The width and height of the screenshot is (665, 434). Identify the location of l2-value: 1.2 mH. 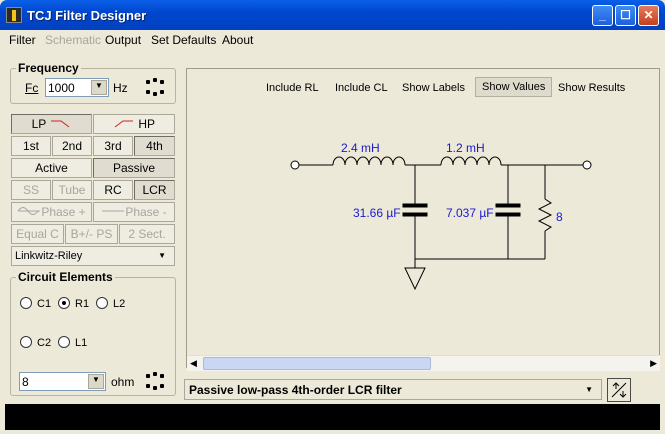
(465, 148).